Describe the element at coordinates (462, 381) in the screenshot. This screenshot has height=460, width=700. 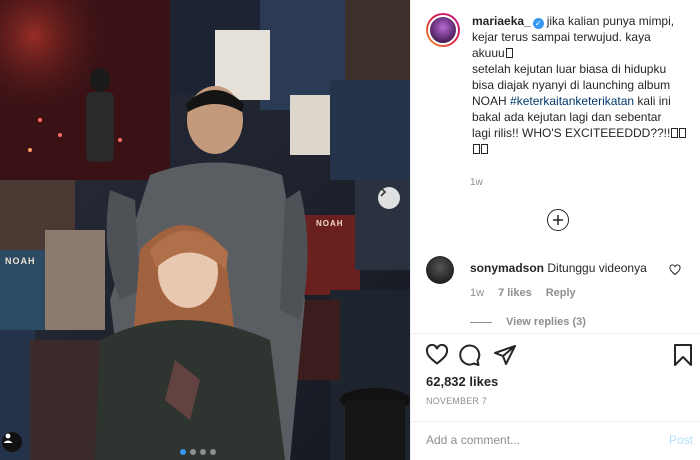
I see `likes-count: 62,832 likes` at that location.